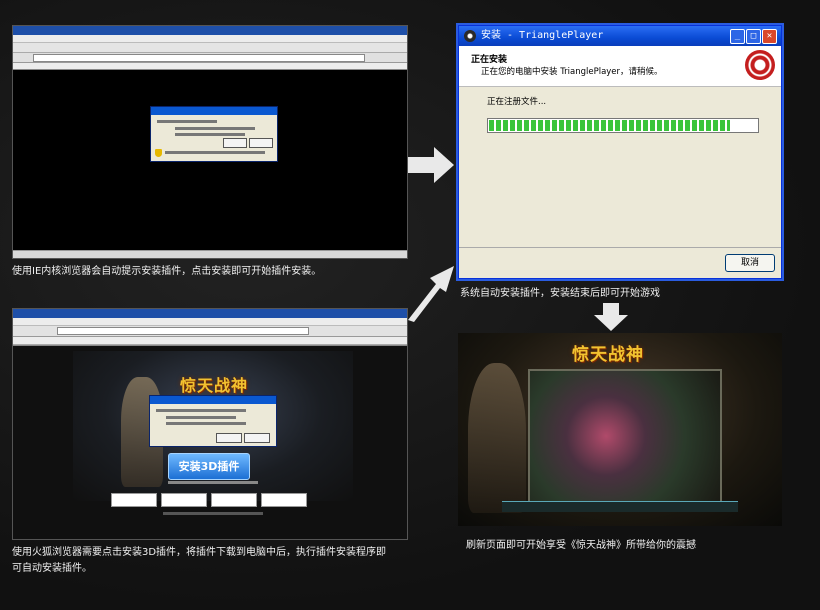 The width and height of the screenshot is (820, 610). Describe the element at coordinates (235, 143) in the screenshot. I see `ie-dialog-install-button` at that location.